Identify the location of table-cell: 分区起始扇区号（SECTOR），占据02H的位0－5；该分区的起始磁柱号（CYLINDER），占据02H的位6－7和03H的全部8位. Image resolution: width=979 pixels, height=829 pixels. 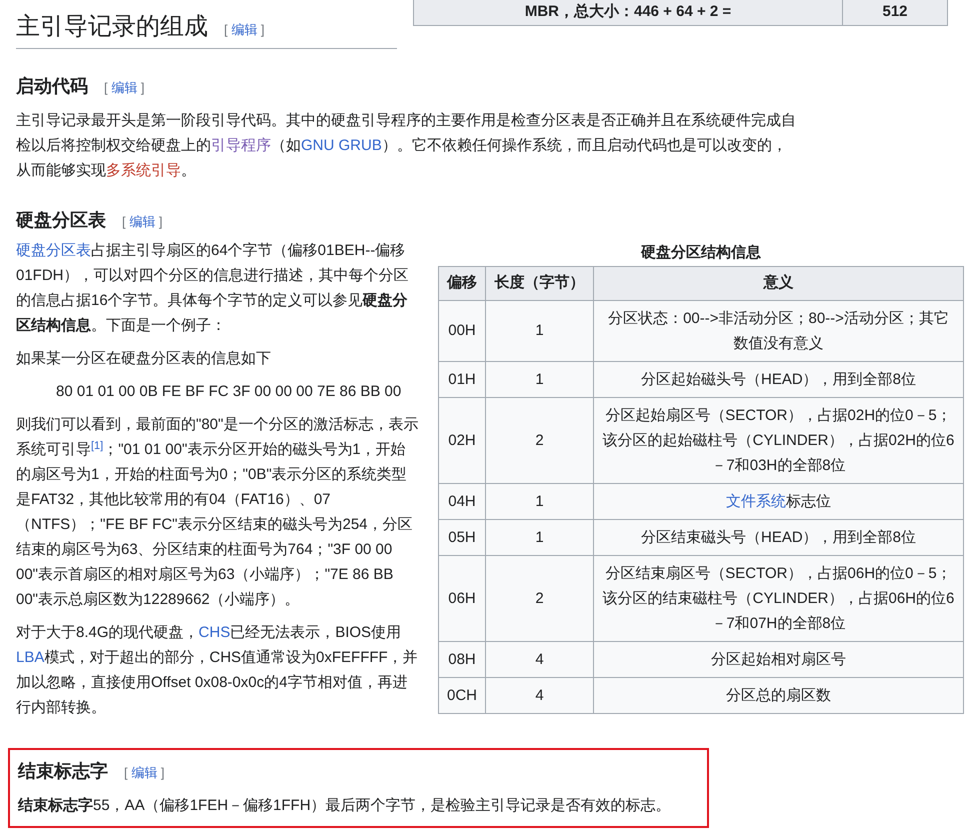
(779, 440).